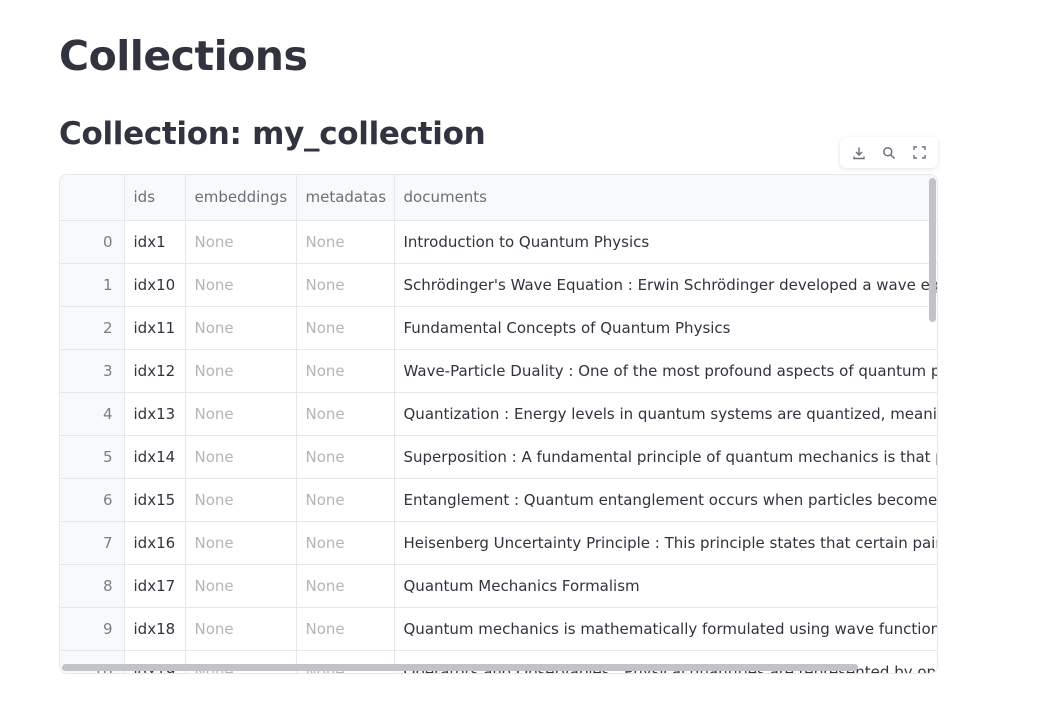  I want to click on table-header-row: ids embeddings metadatas documents, so click(498, 198).